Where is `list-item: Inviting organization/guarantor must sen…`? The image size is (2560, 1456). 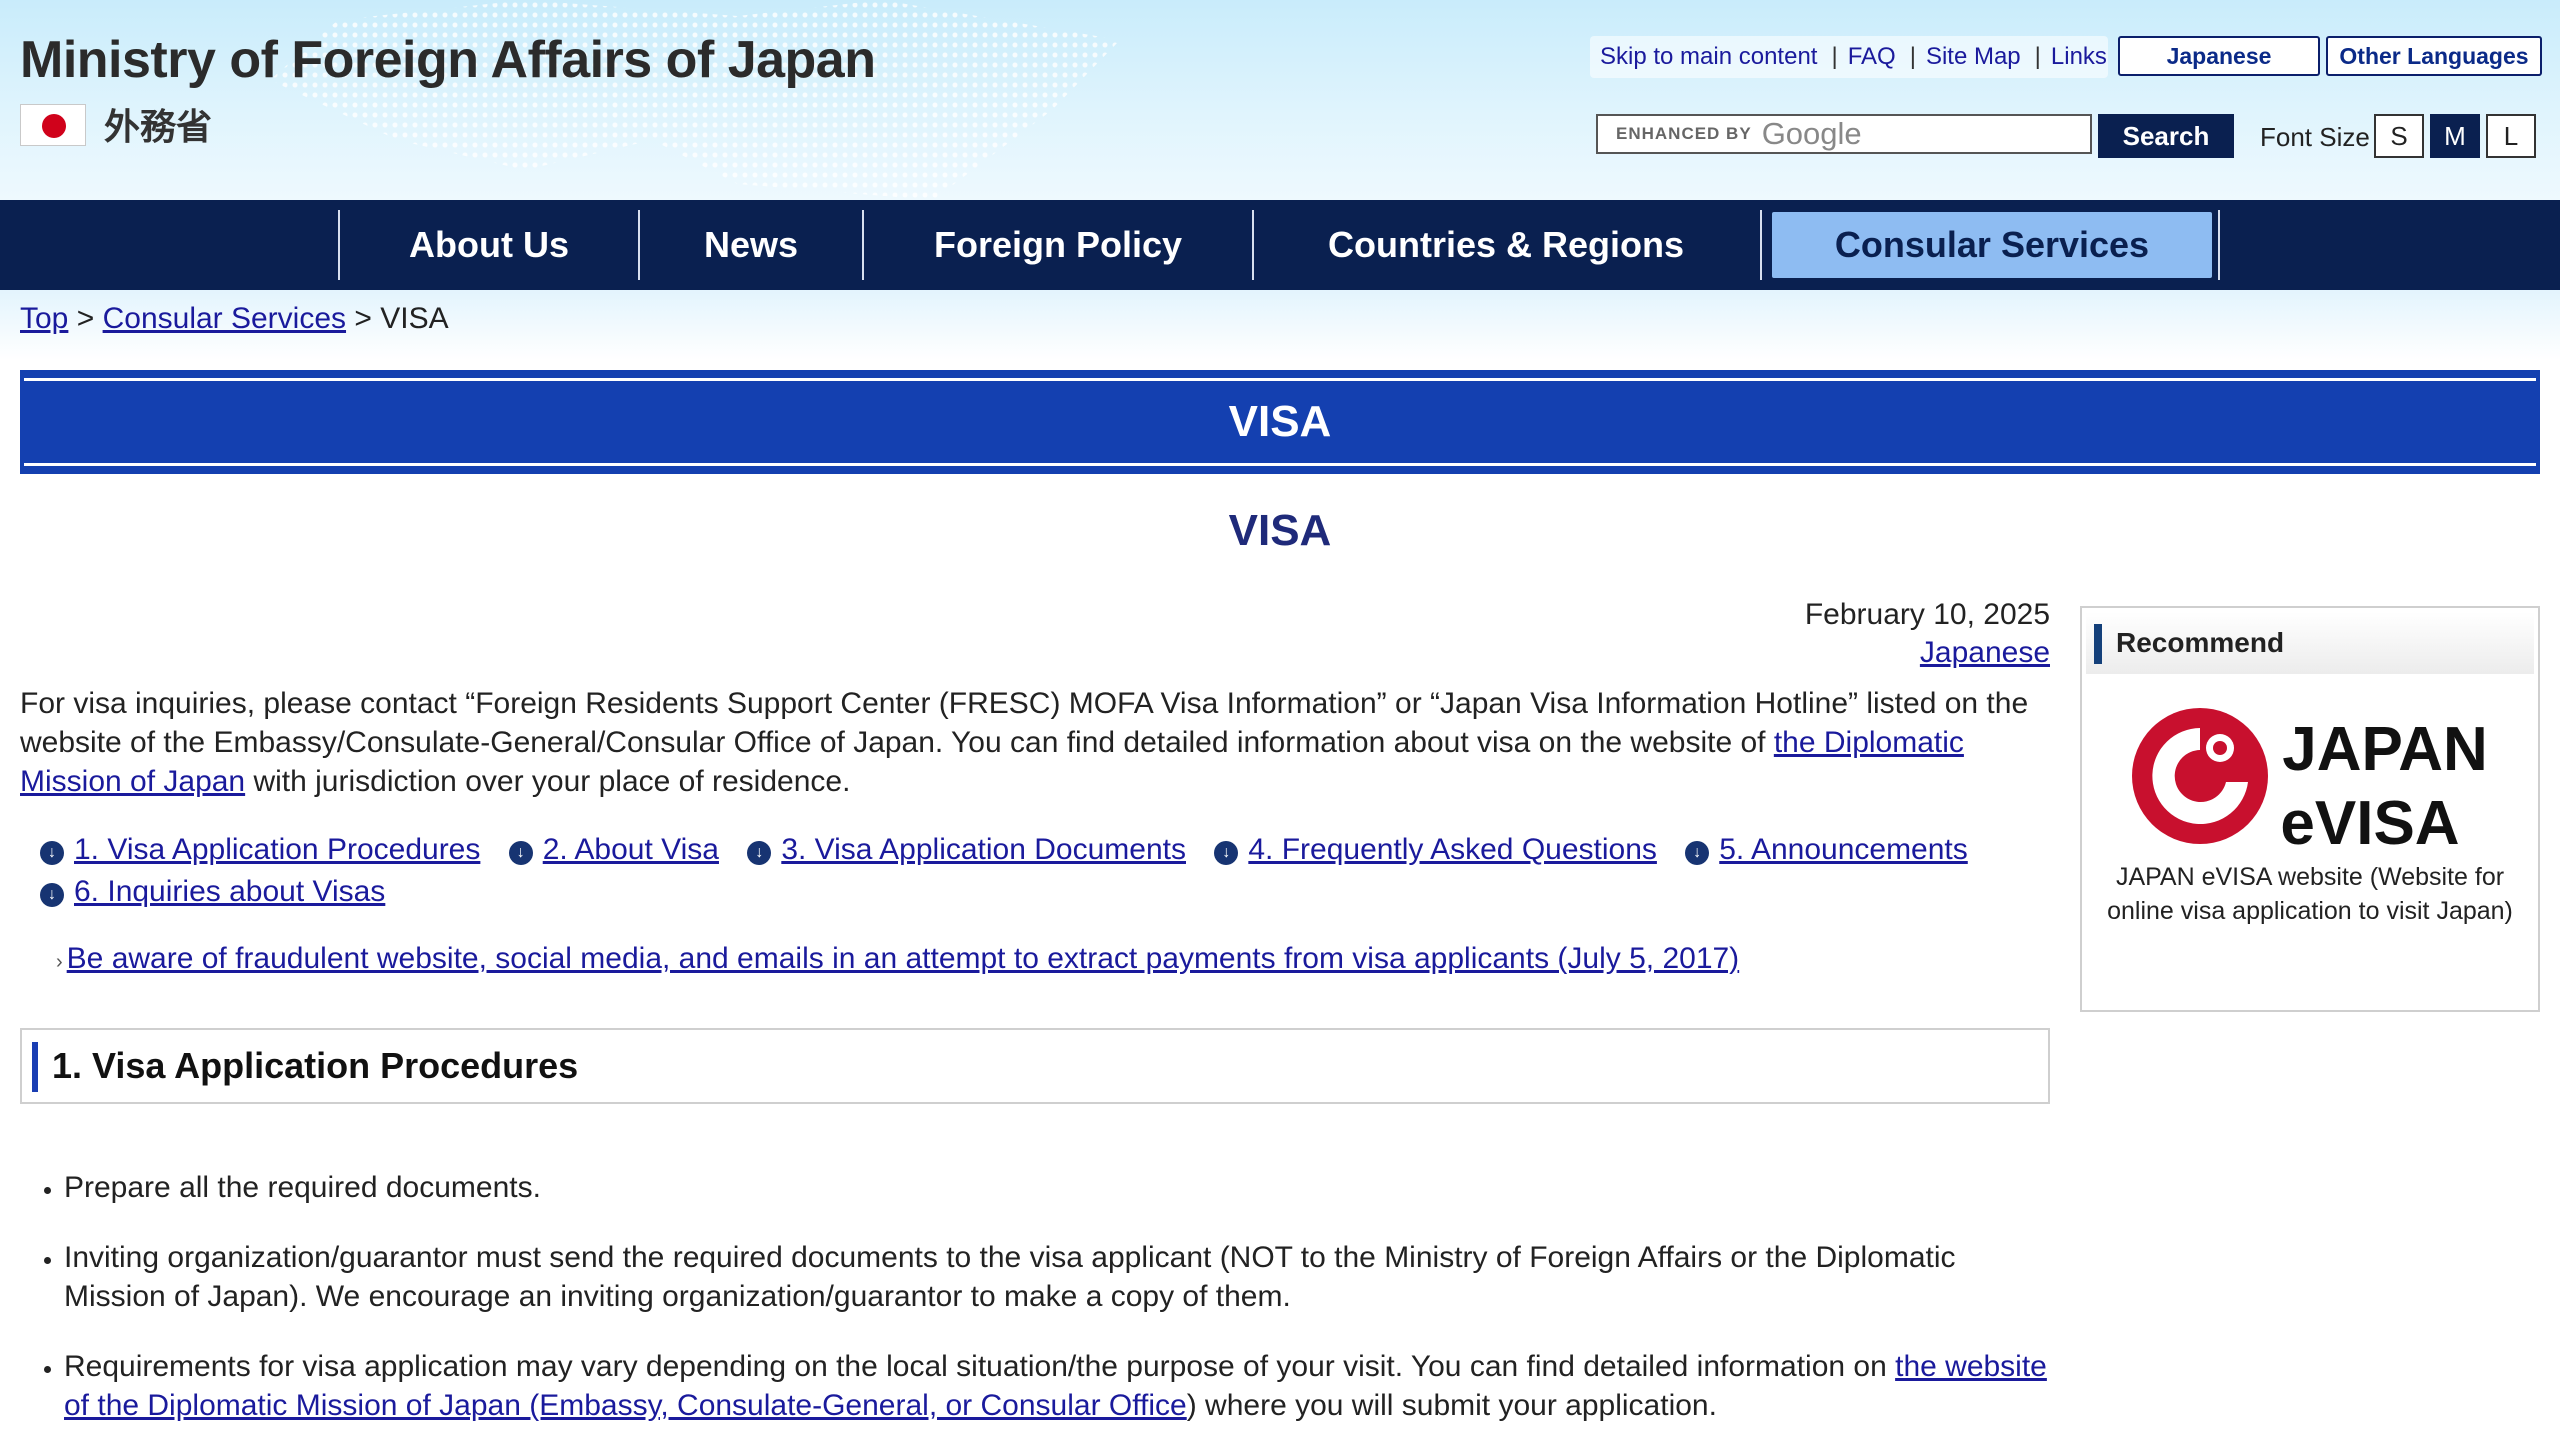
list-item: Inviting organization/guarantor must sen… is located at coordinates (1059, 1277).